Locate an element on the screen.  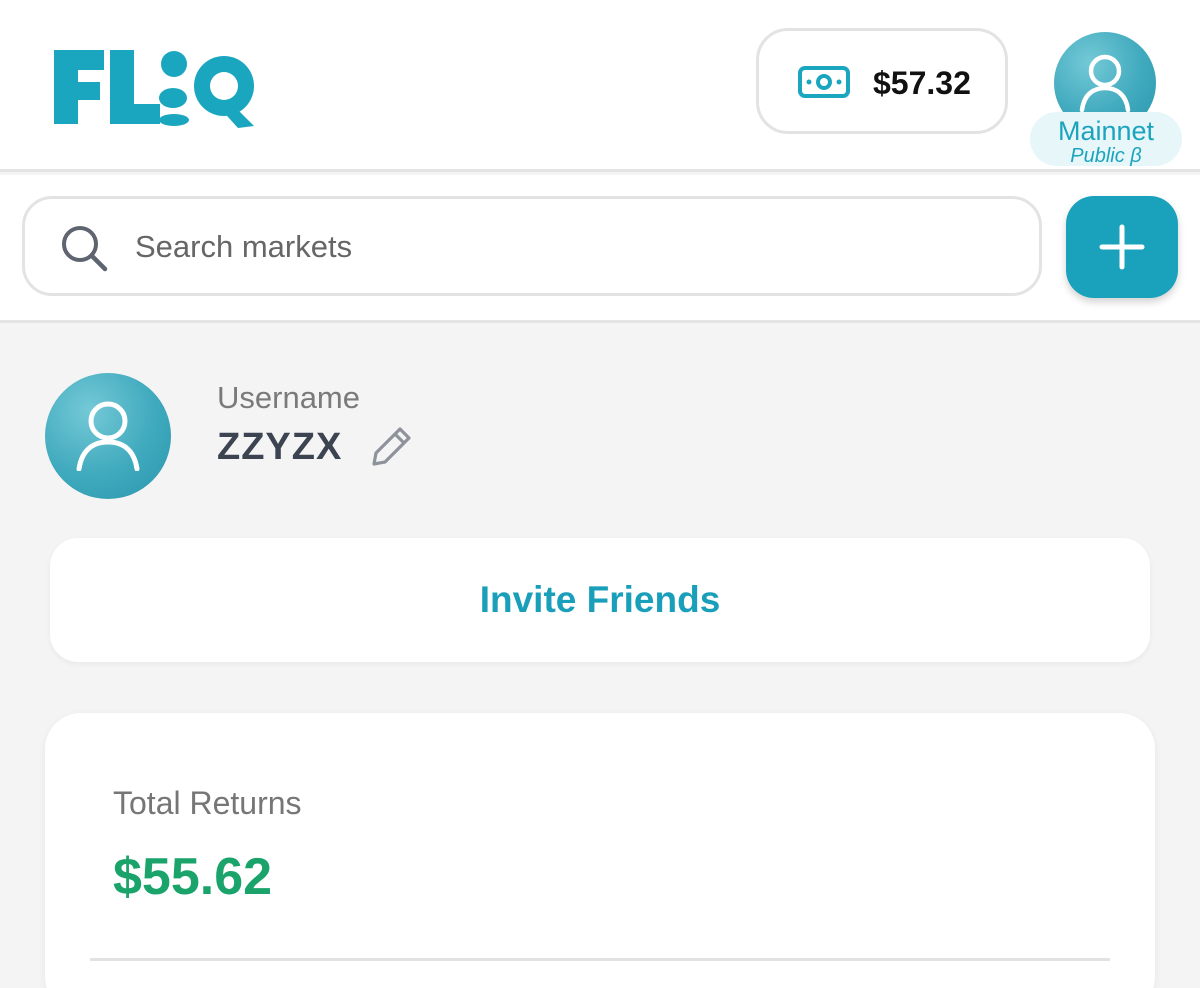
fliq-logo is located at coordinates (157, 87).